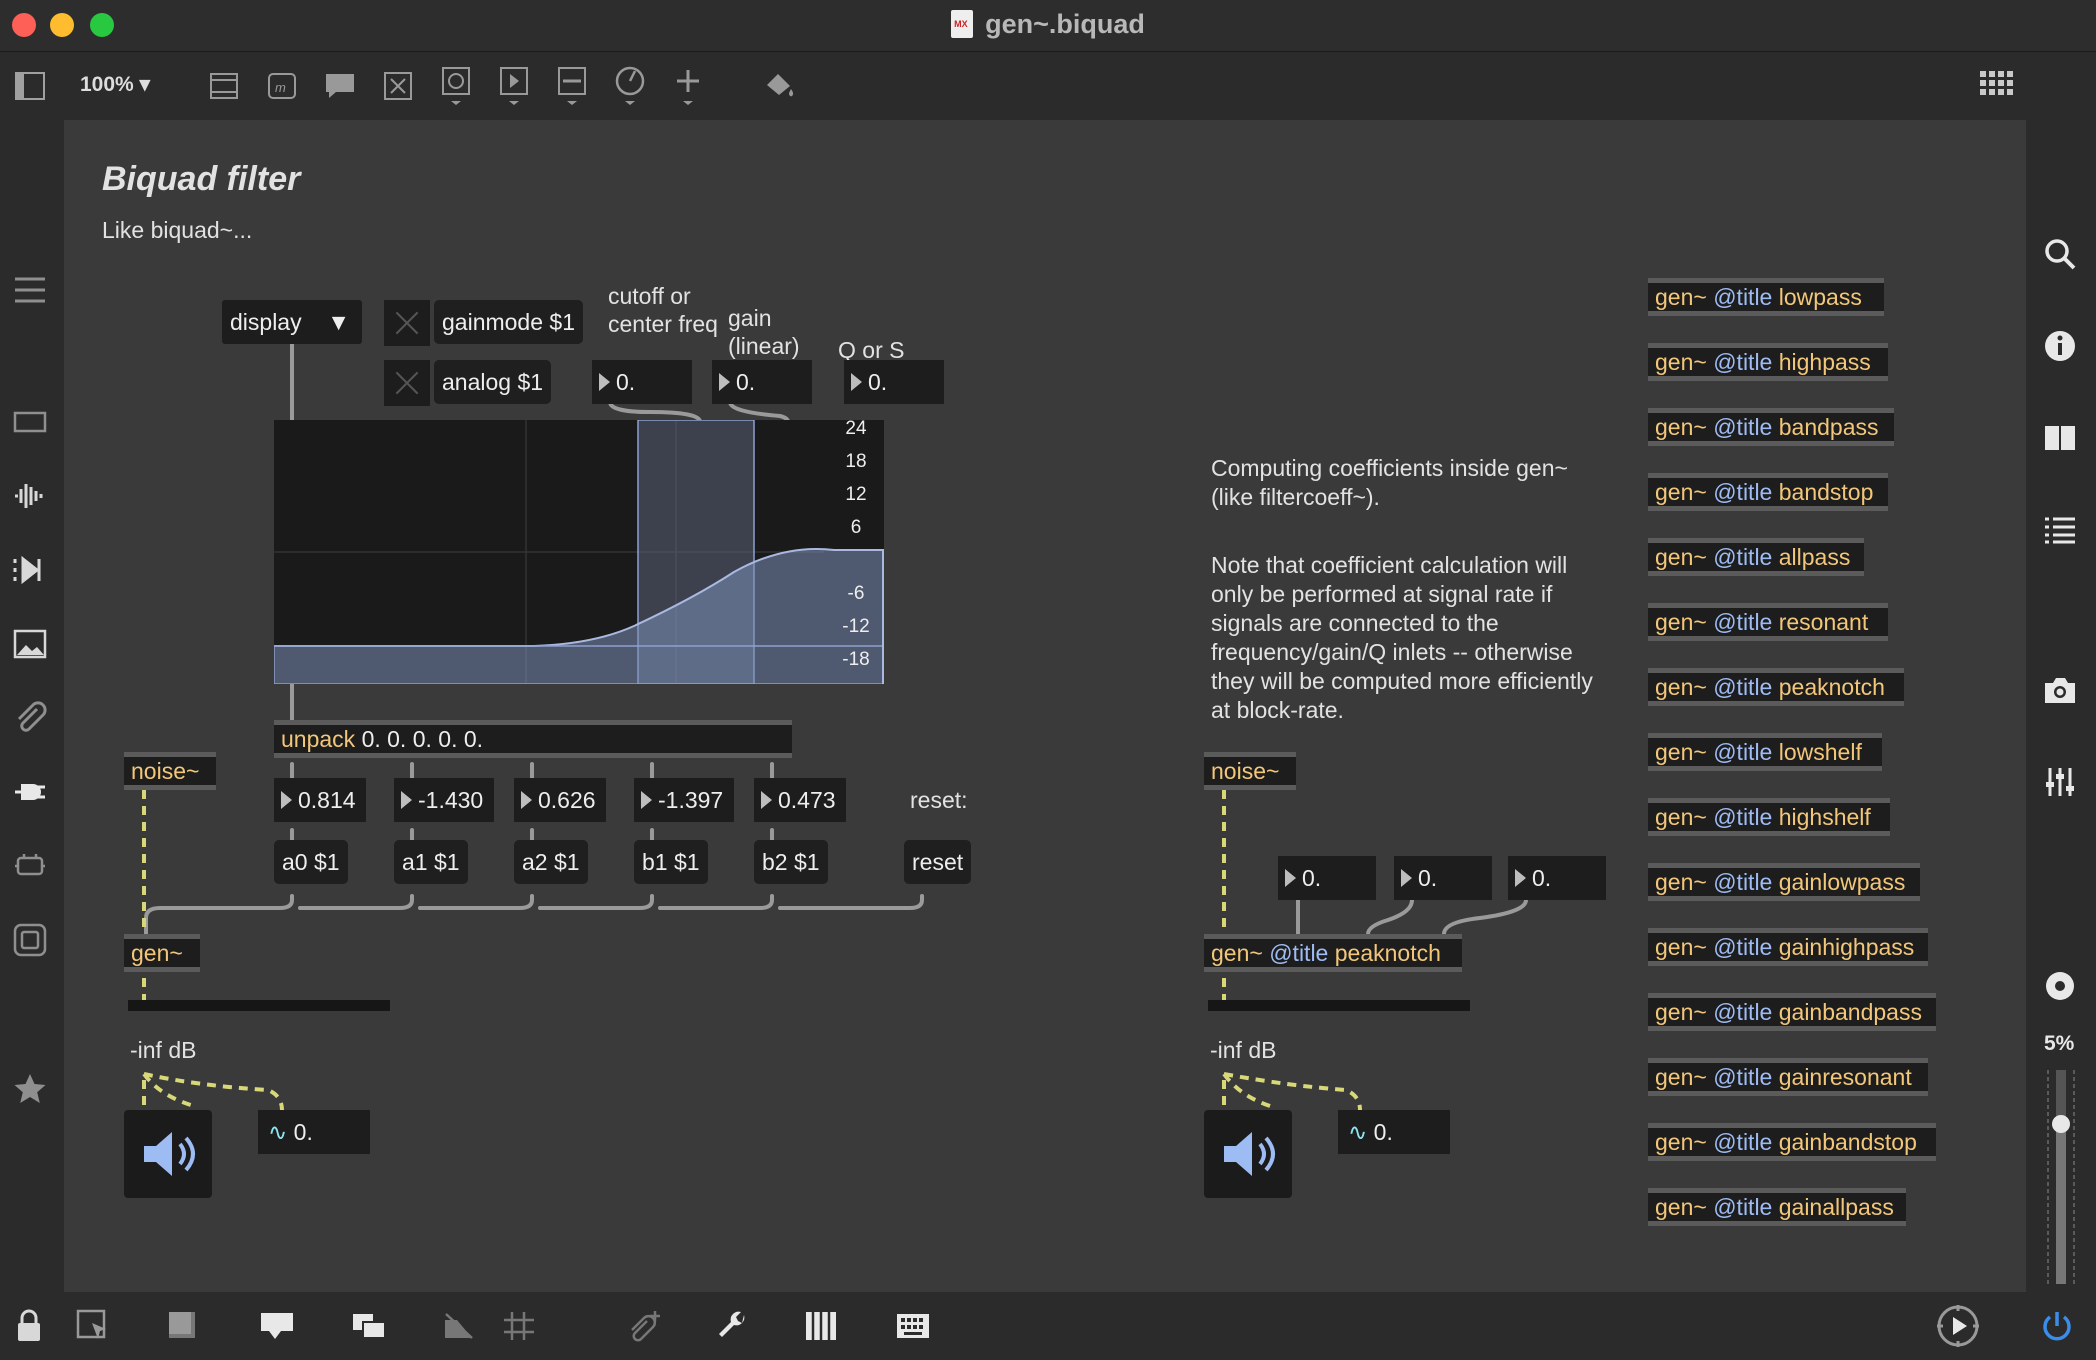  What do you see at coordinates (856, 429) in the screenshot?
I see `db-tick: 24` at bounding box center [856, 429].